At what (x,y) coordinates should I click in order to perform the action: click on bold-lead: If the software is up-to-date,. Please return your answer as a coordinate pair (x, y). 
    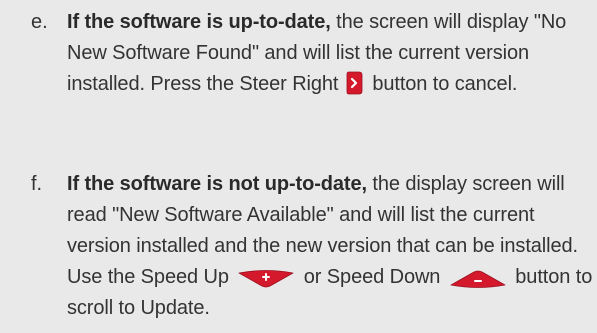
    Looking at the image, I should click on (199, 22).